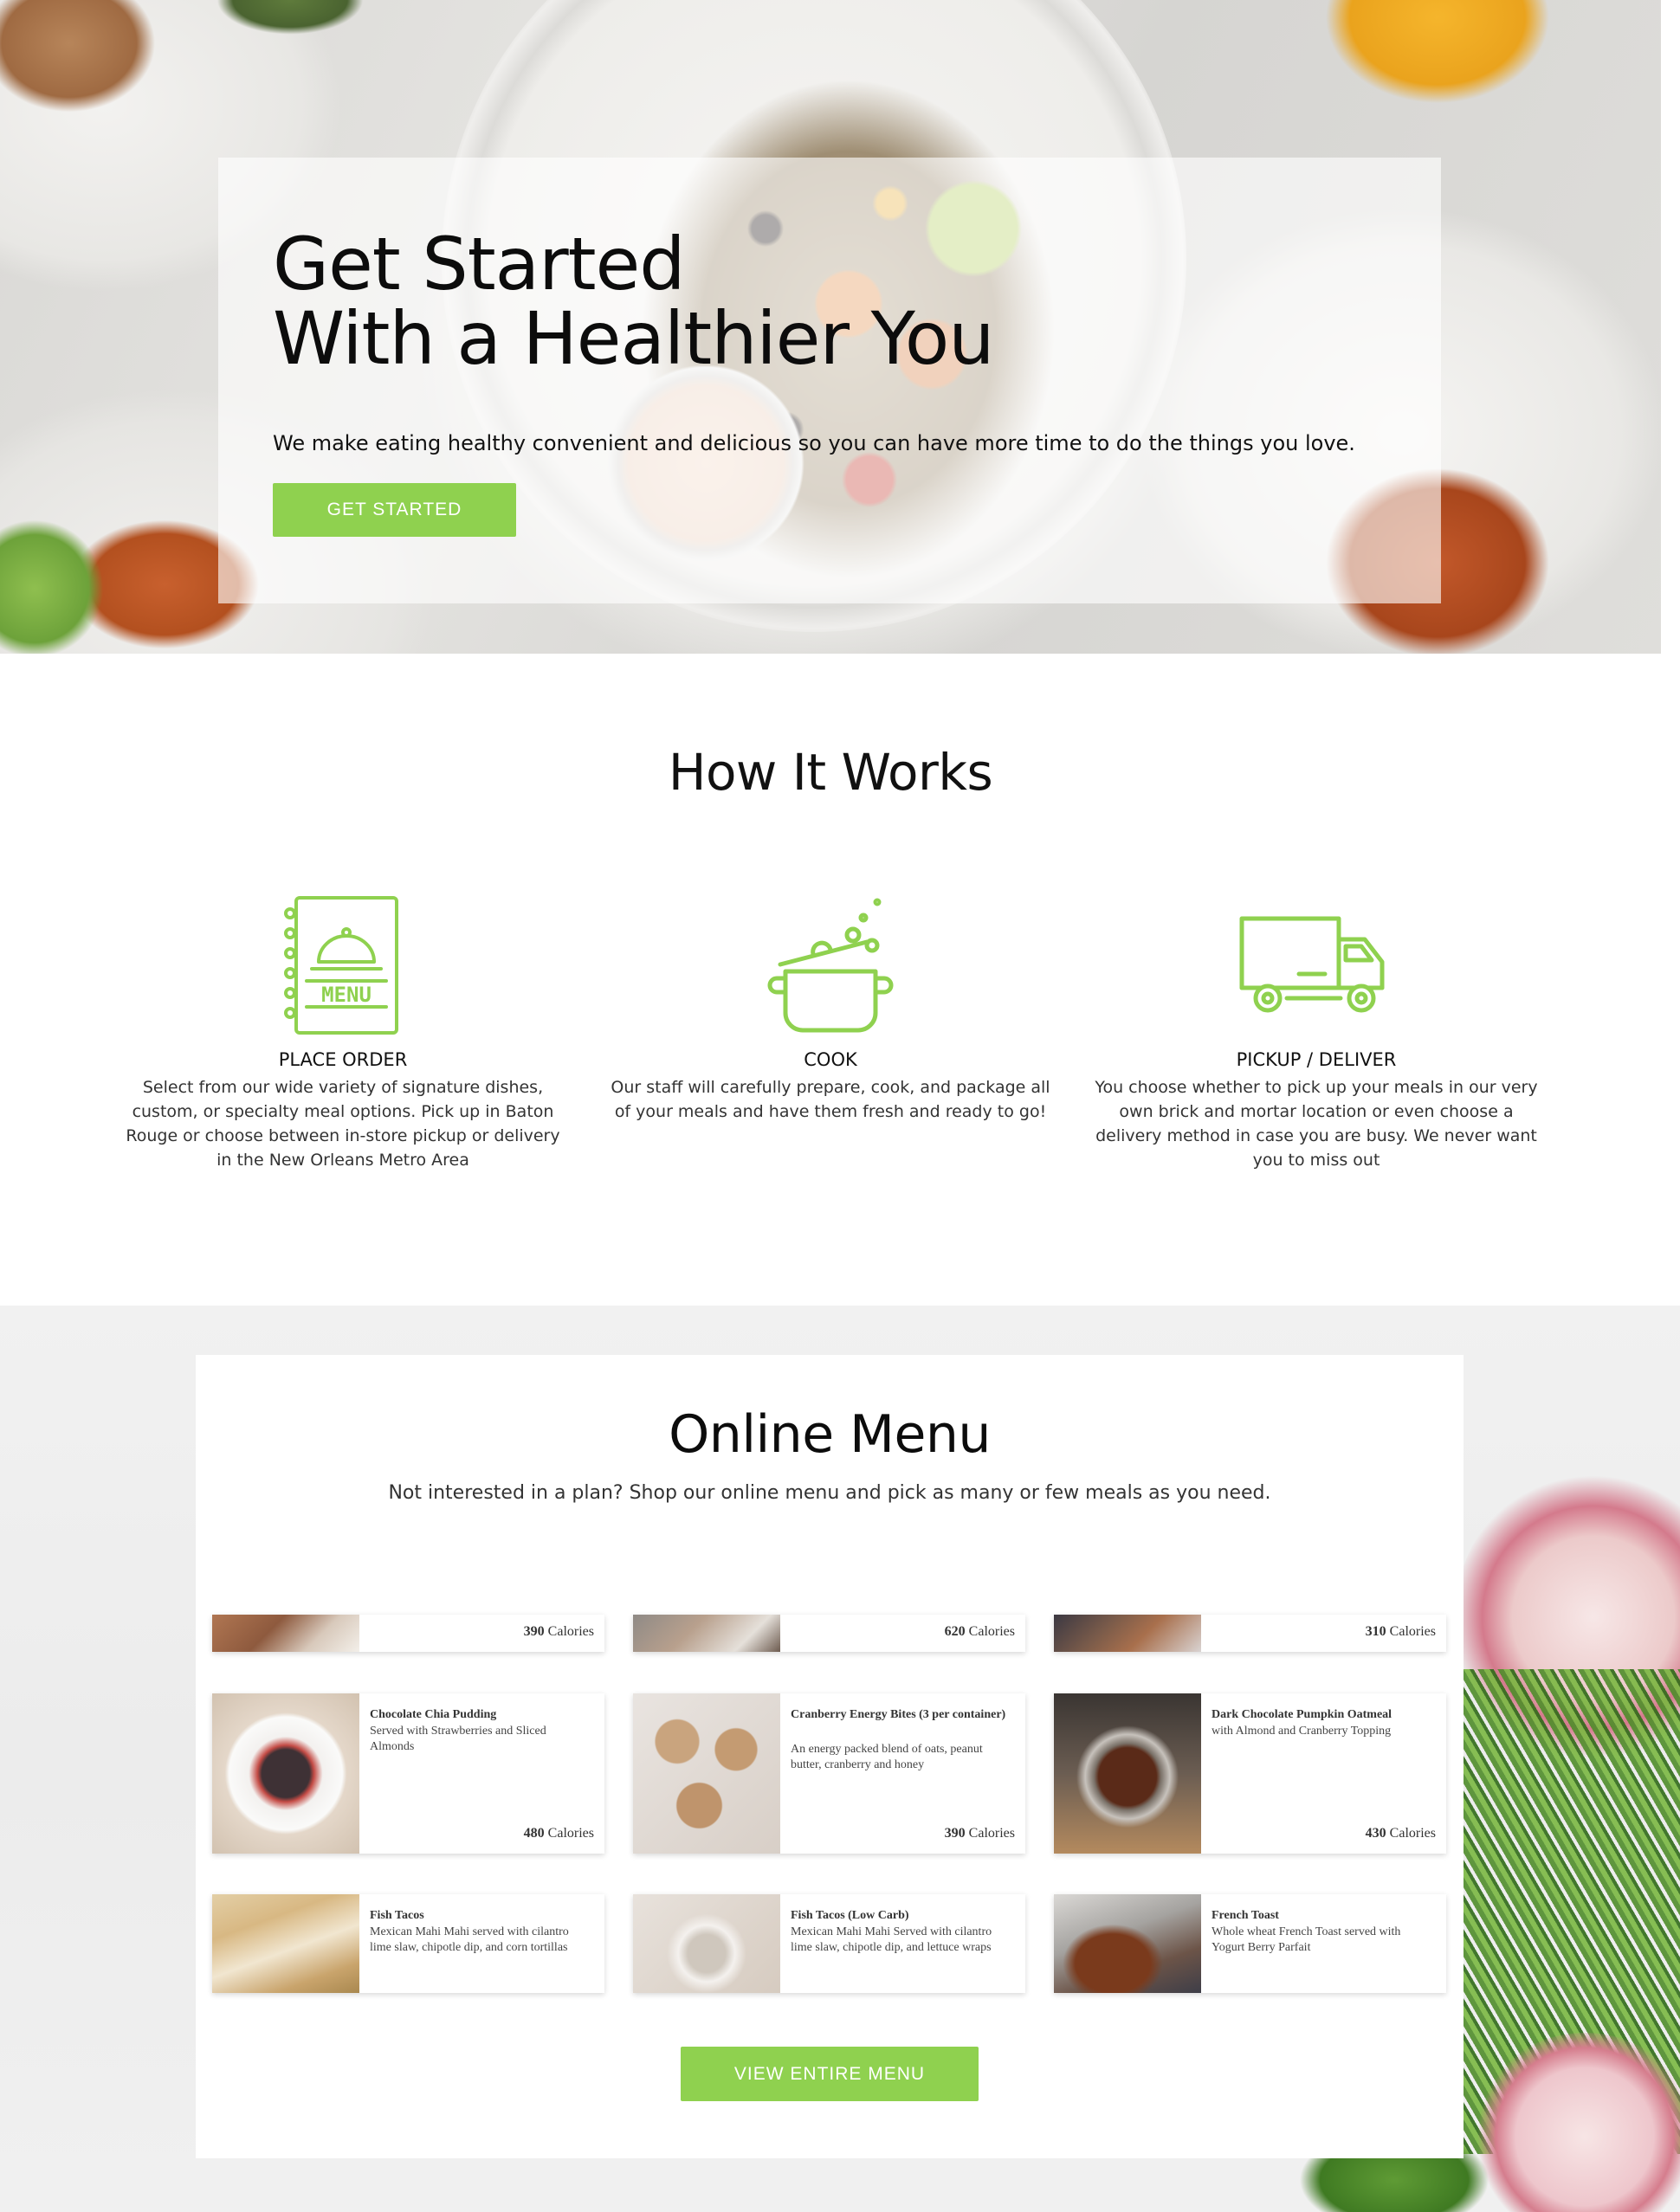 This screenshot has width=1680, height=2212. What do you see at coordinates (1302, 1731) in the screenshot?
I see `menu-item-description: with Almond and Cranberry Topping` at bounding box center [1302, 1731].